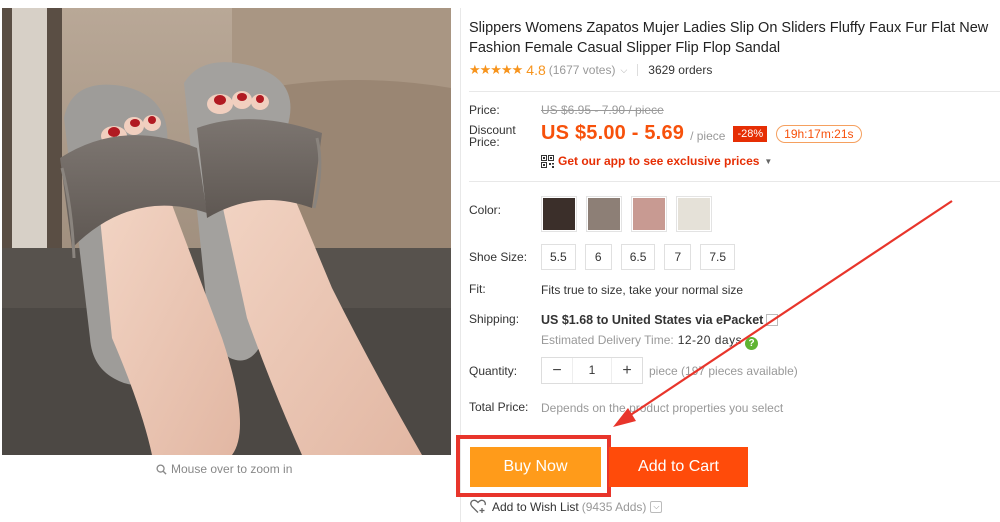  What do you see at coordinates (232, 469) in the screenshot?
I see `zoom-hint-text: Mouse over to zoom in` at bounding box center [232, 469].